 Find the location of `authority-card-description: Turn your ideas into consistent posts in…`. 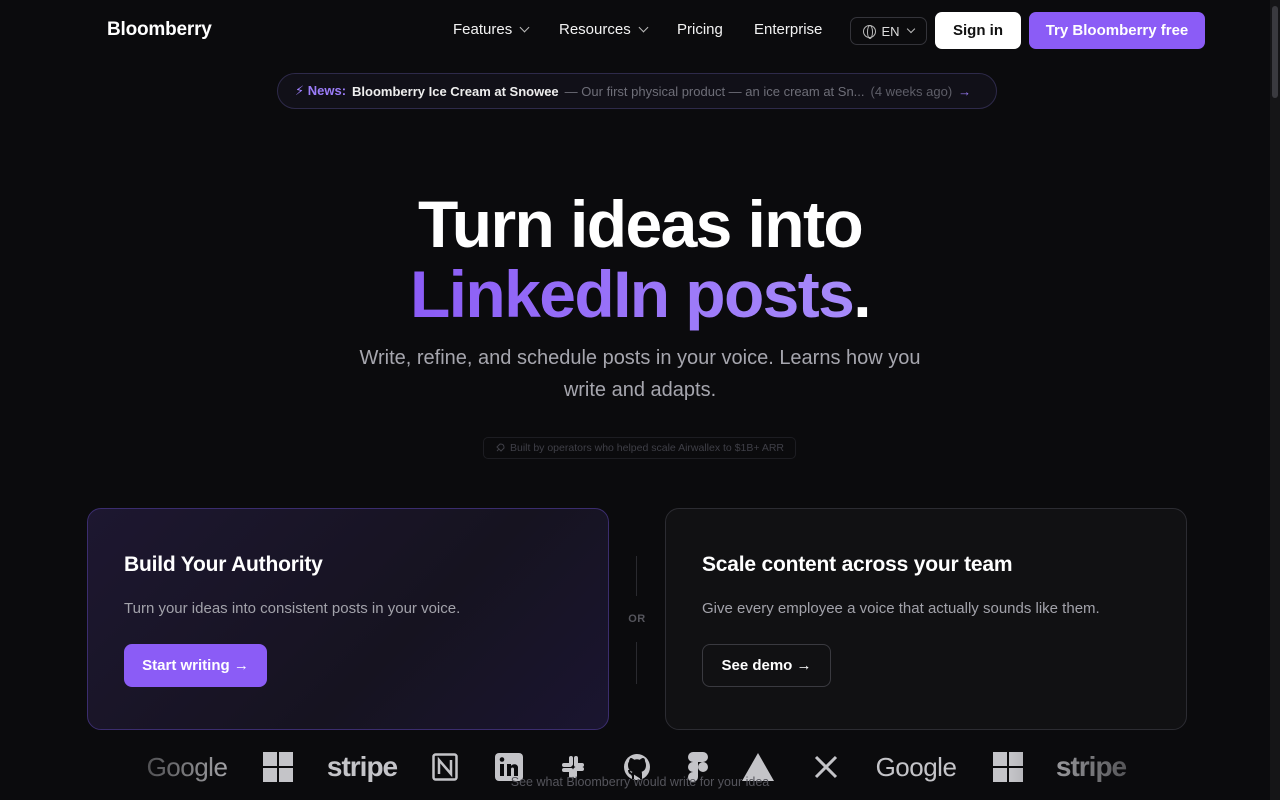

authority-card-description: Turn your ideas into consistent posts in… is located at coordinates (292, 608).